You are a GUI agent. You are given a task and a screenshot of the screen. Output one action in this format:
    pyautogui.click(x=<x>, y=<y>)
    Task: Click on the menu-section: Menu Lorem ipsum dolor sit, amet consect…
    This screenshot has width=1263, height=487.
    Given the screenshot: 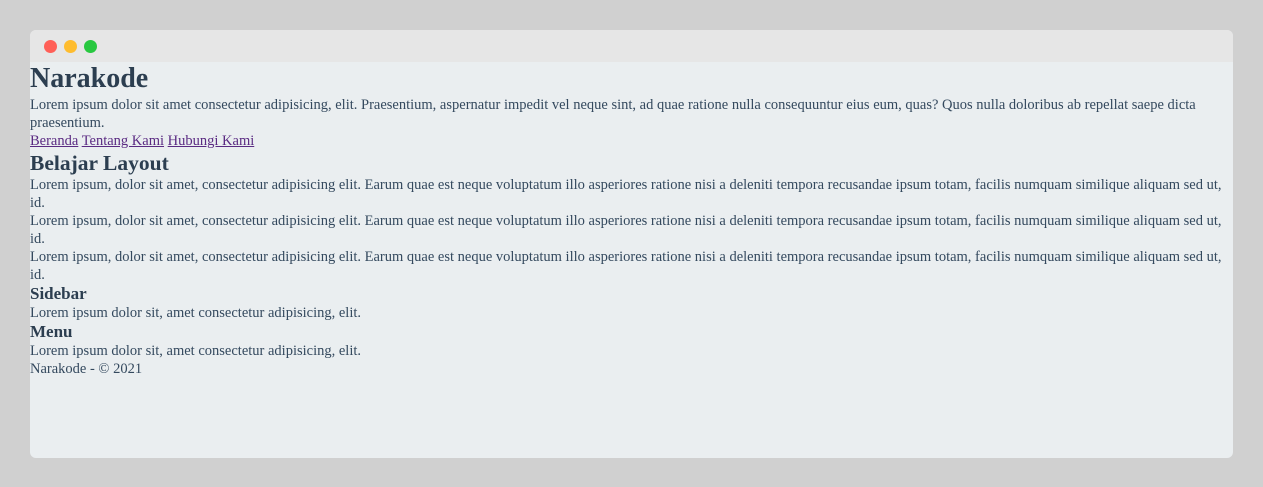 What is the action you would take?
    pyautogui.click(x=631, y=341)
    